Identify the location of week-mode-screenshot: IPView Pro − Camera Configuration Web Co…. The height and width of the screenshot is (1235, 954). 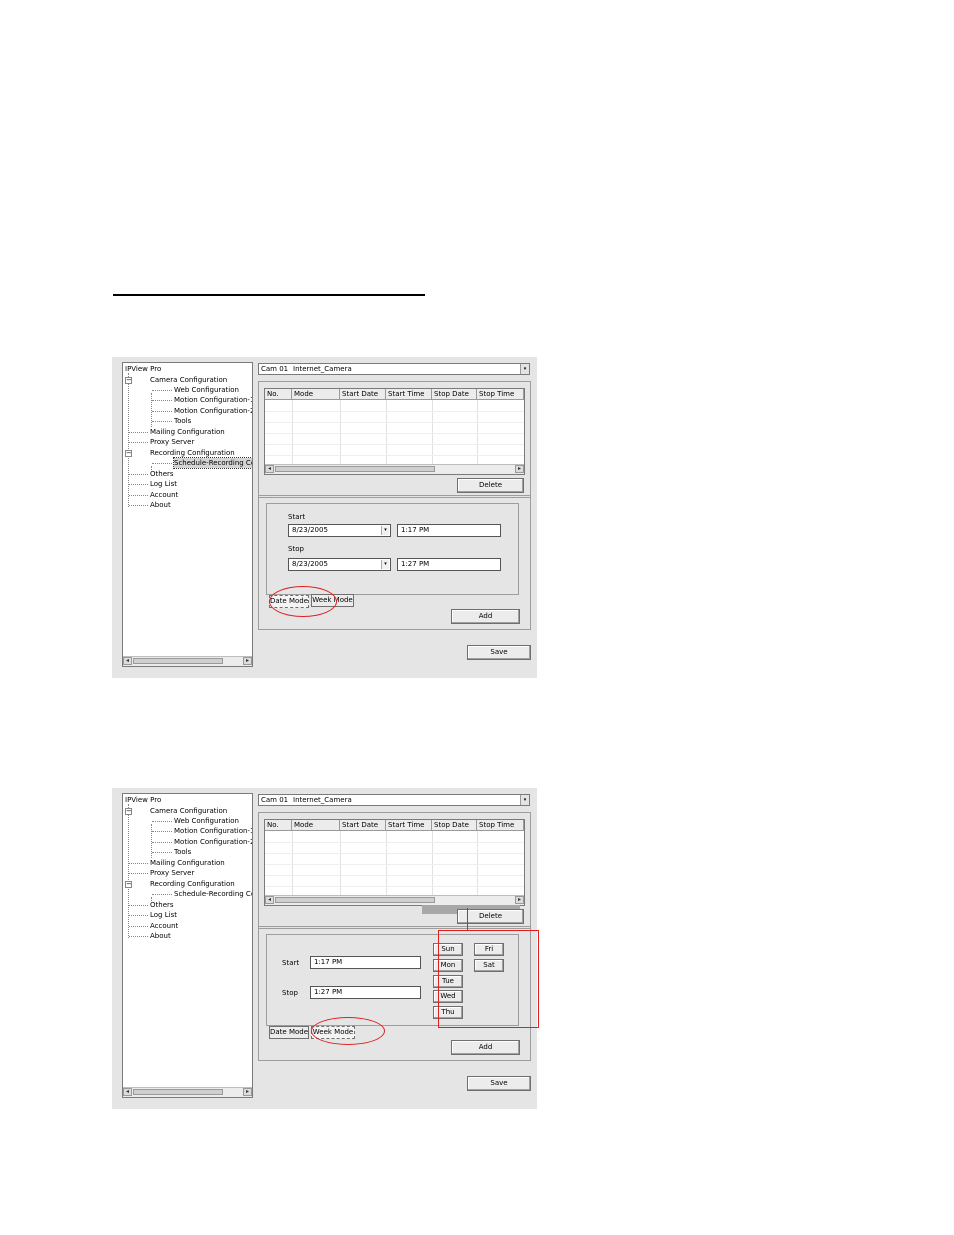
(325, 948).